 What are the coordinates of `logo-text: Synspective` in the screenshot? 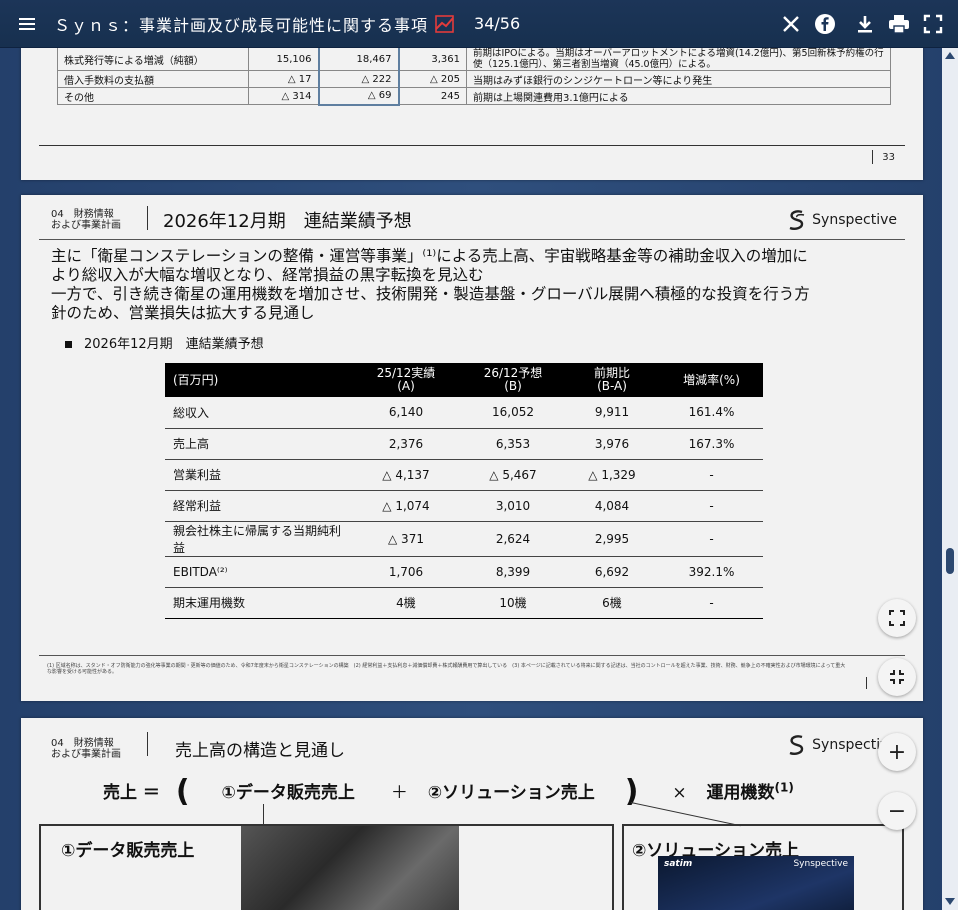 It's located at (854, 220).